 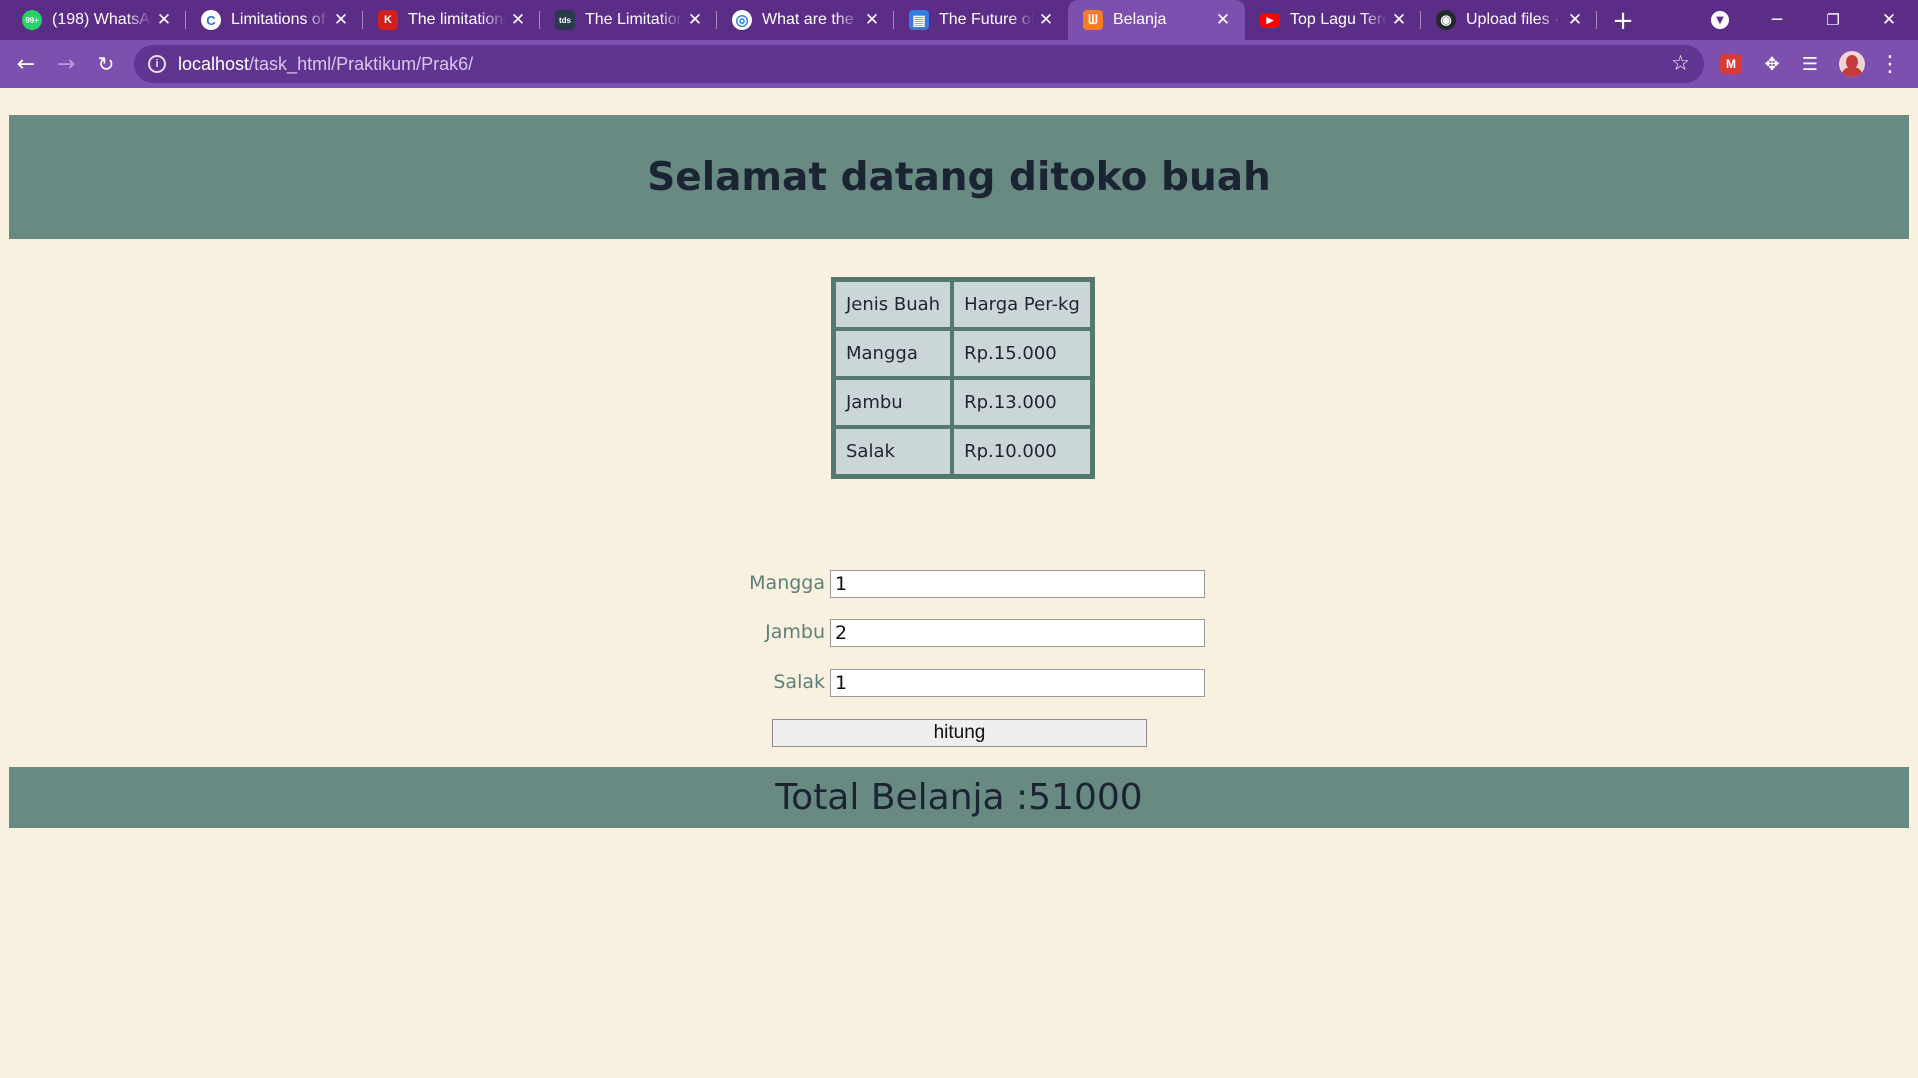 What do you see at coordinates (1596, 20) in the screenshot?
I see `tab-separator` at bounding box center [1596, 20].